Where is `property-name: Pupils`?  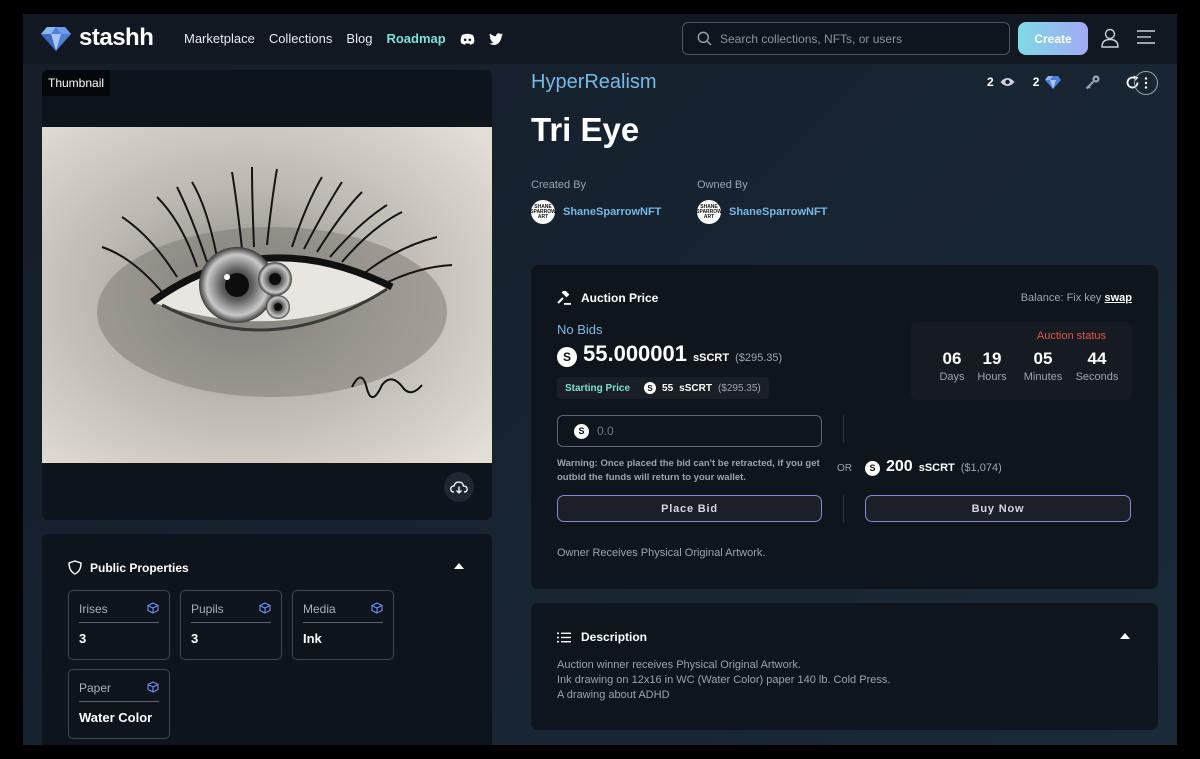 property-name: Pupils is located at coordinates (207, 609).